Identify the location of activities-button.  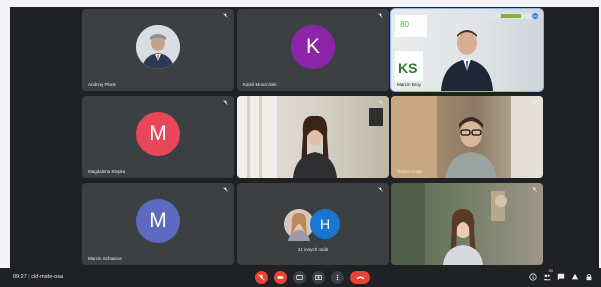
(574, 277).